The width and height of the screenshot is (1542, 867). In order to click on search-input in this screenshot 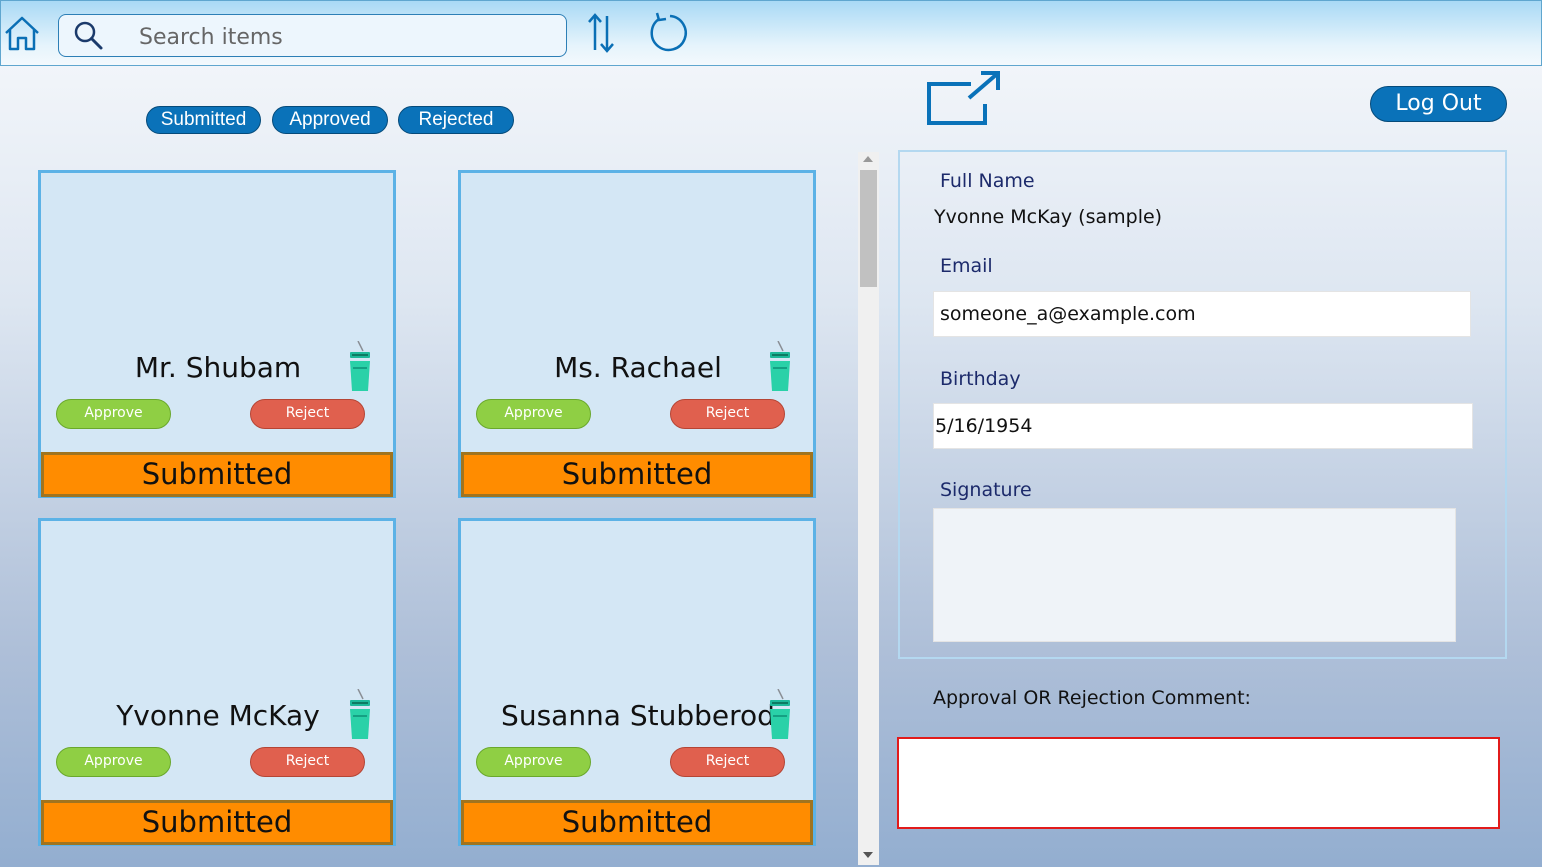, I will do `click(339, 37)`.